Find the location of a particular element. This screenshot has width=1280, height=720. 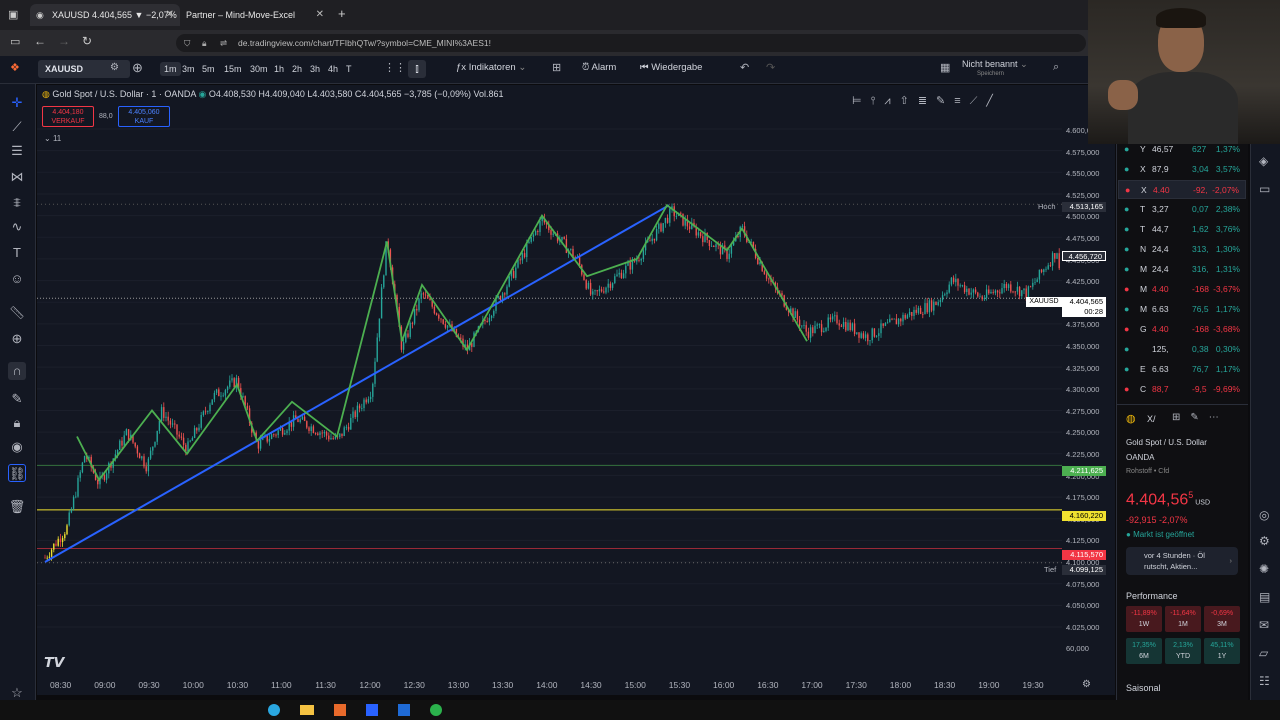

fib-icon: ☰ is located at coordinates (17, 151).